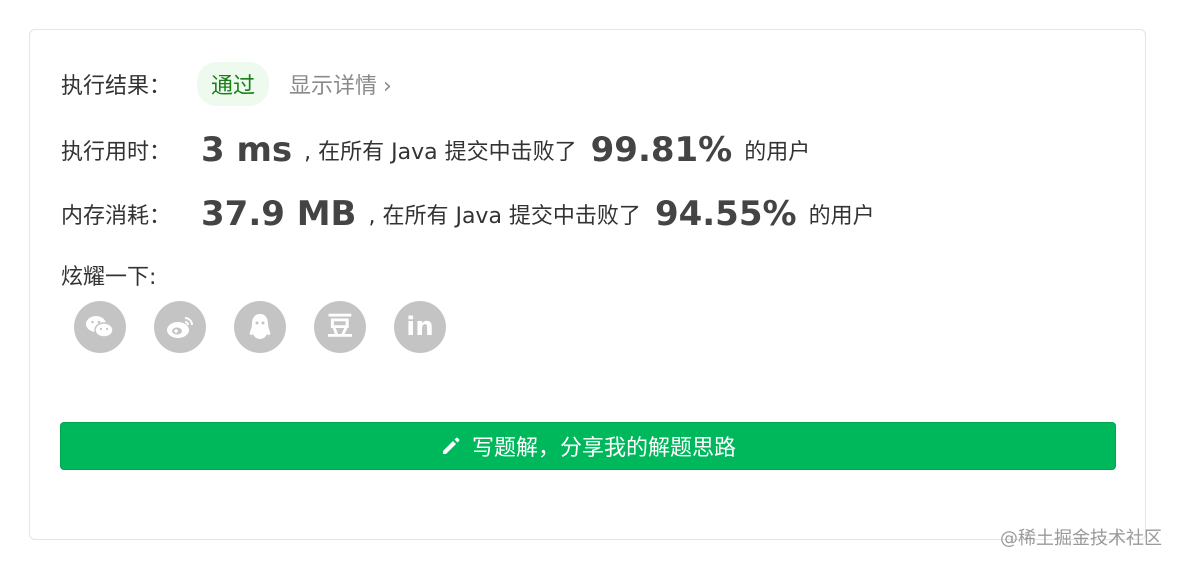 The width and height of the screenshot is (1178, 566). I want to click on show-details-link: 显示详情 ›, so click(340, 84).